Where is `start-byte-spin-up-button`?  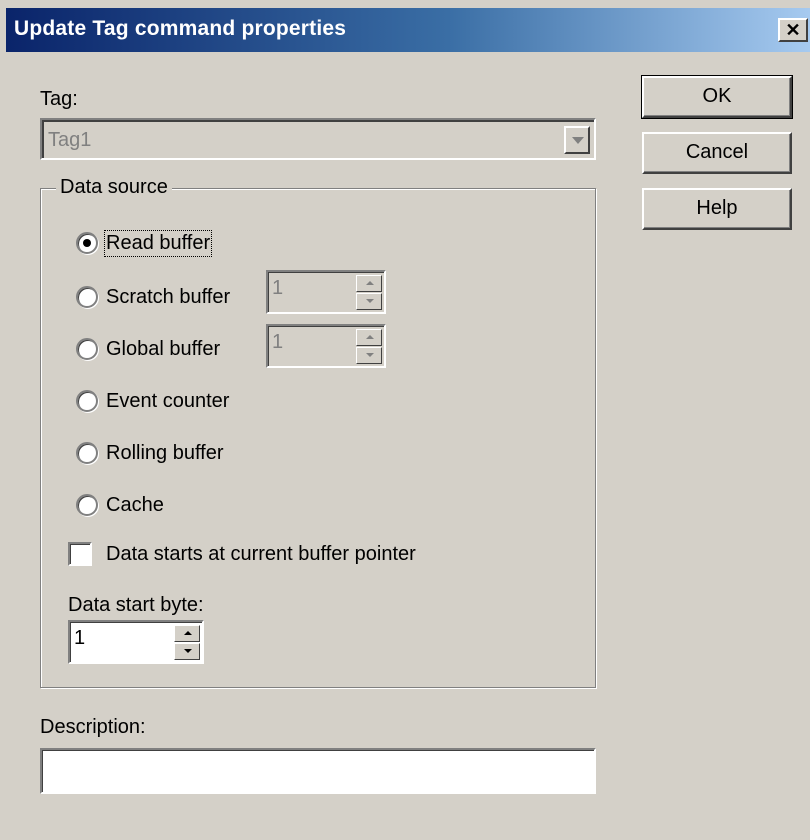 start-byte-spin-up-button is located at coordinates (187, 633).